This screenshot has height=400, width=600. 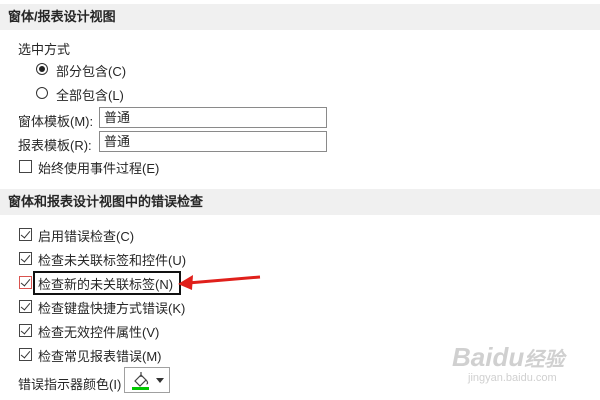 I want to click on highlight-rectangle, so click(x=107, y=283).